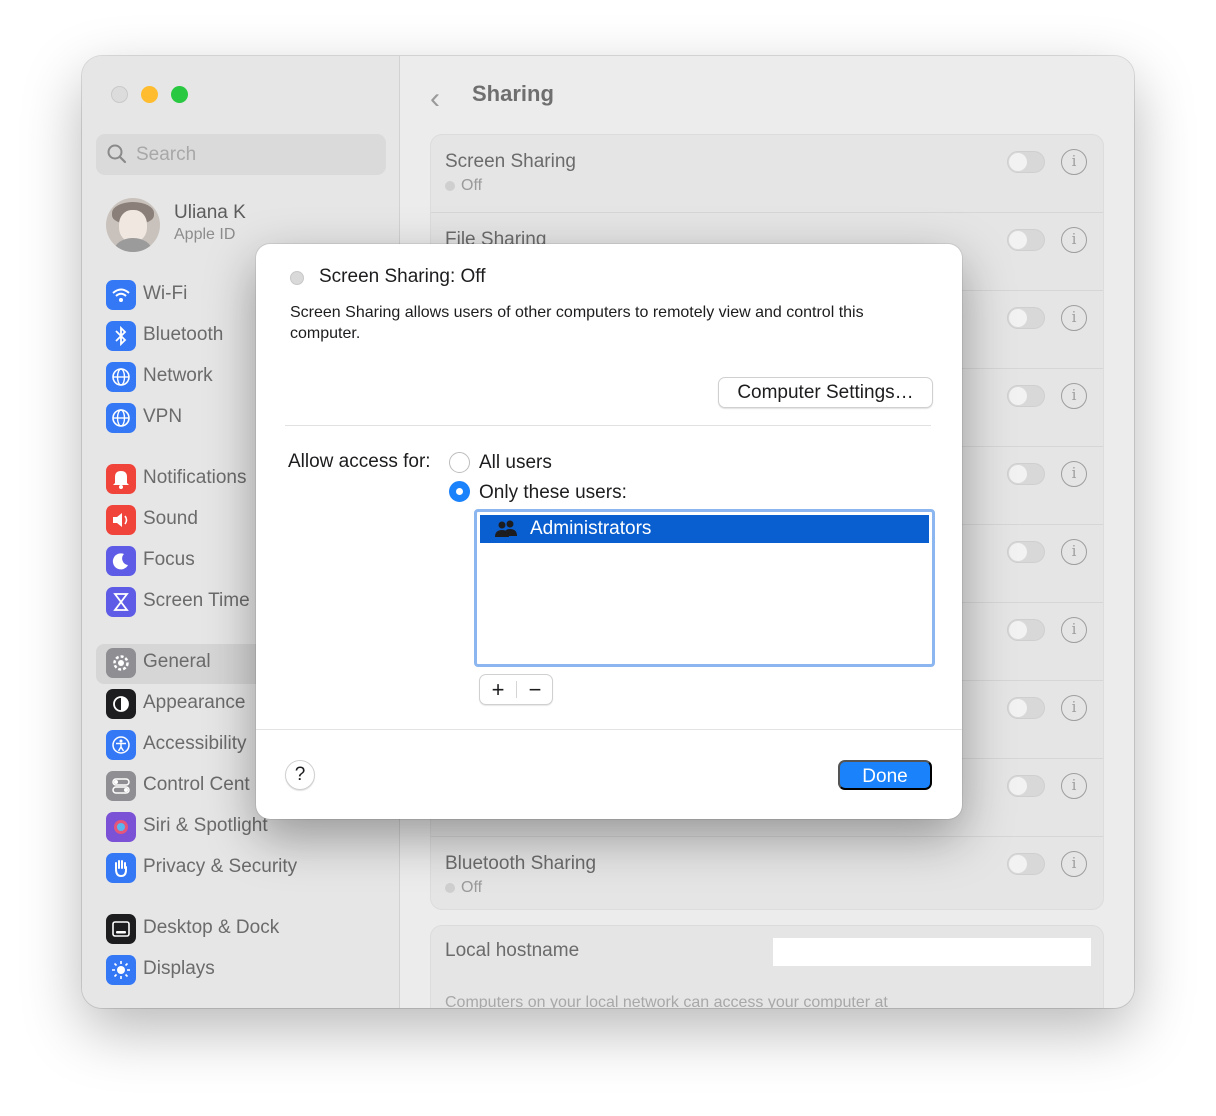 The width and height of the screenshot is (1216, 1116). What do you see at coordinates (121, 418) in the screenshot?
I see `vpn-globe-icon` at bounding box center [121, 418].